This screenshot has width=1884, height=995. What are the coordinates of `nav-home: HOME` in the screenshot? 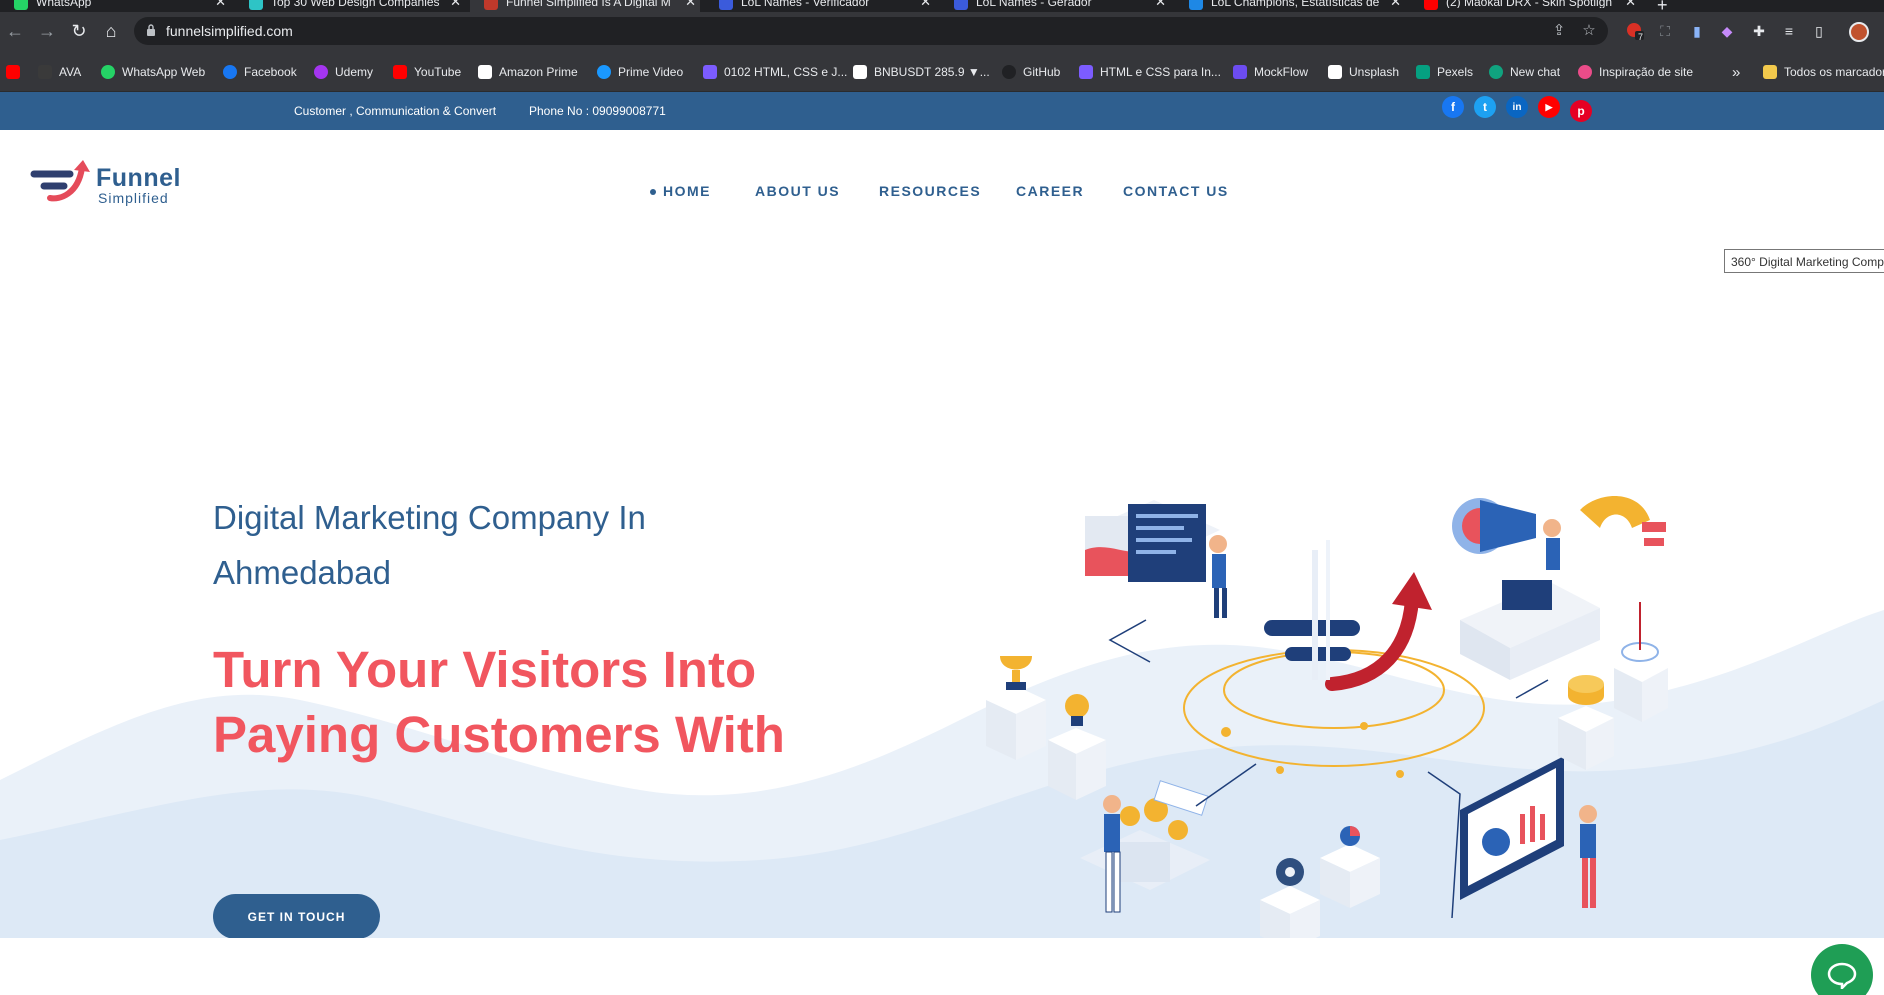 It's located at (687, 191).